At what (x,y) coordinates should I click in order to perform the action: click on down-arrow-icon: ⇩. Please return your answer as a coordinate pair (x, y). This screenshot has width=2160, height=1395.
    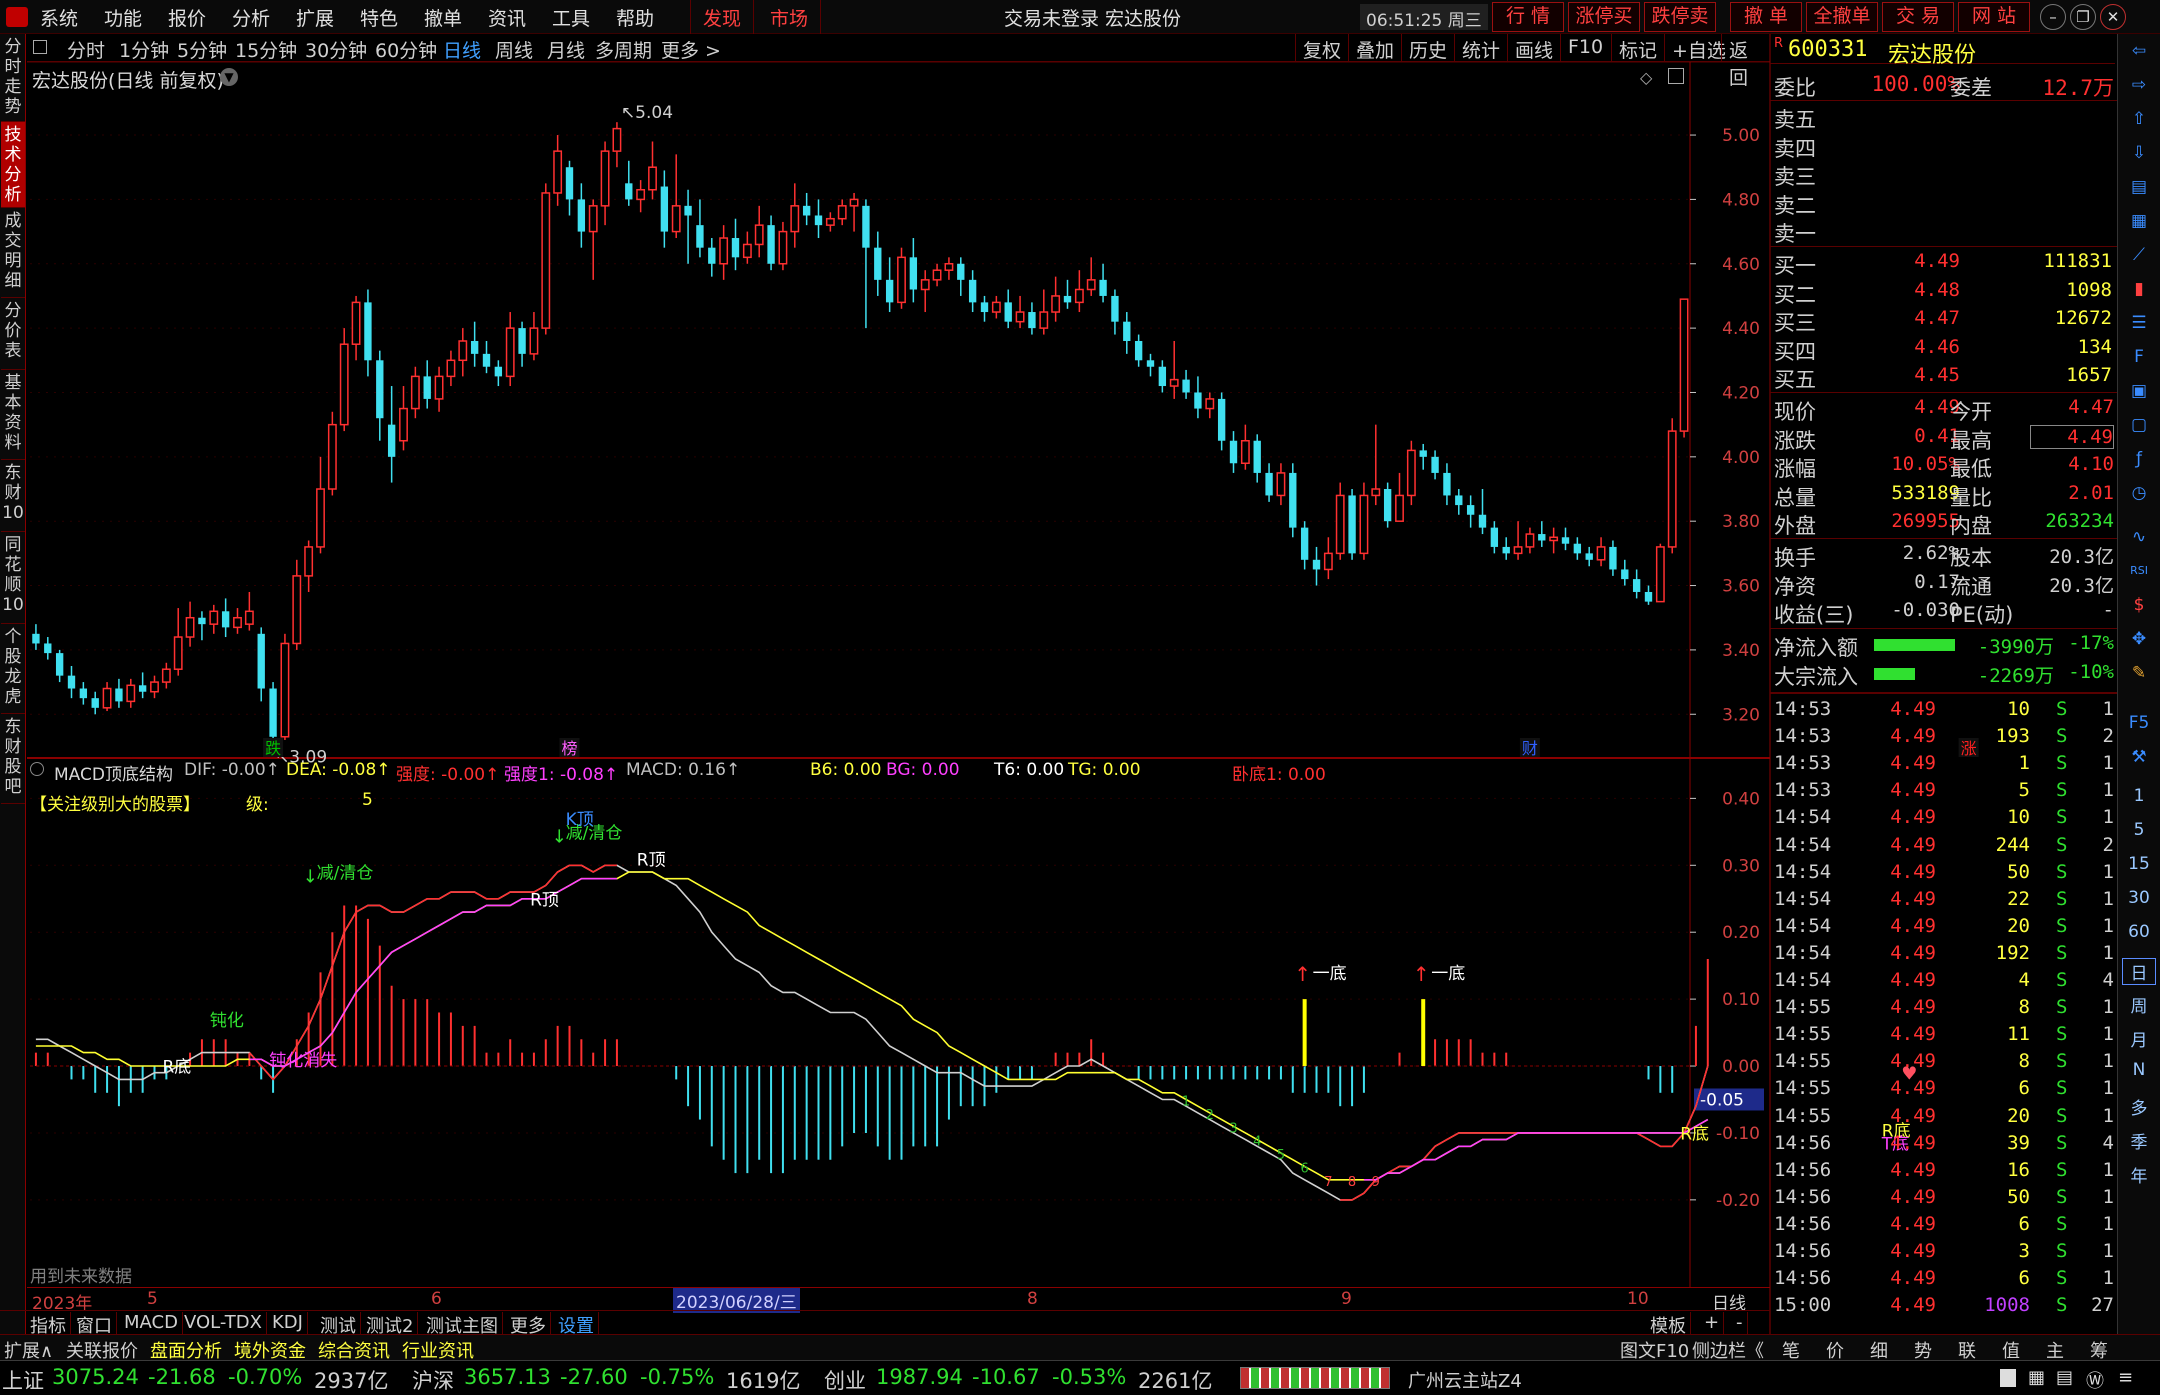
    Looking at the image, I should click on (2139, 153).